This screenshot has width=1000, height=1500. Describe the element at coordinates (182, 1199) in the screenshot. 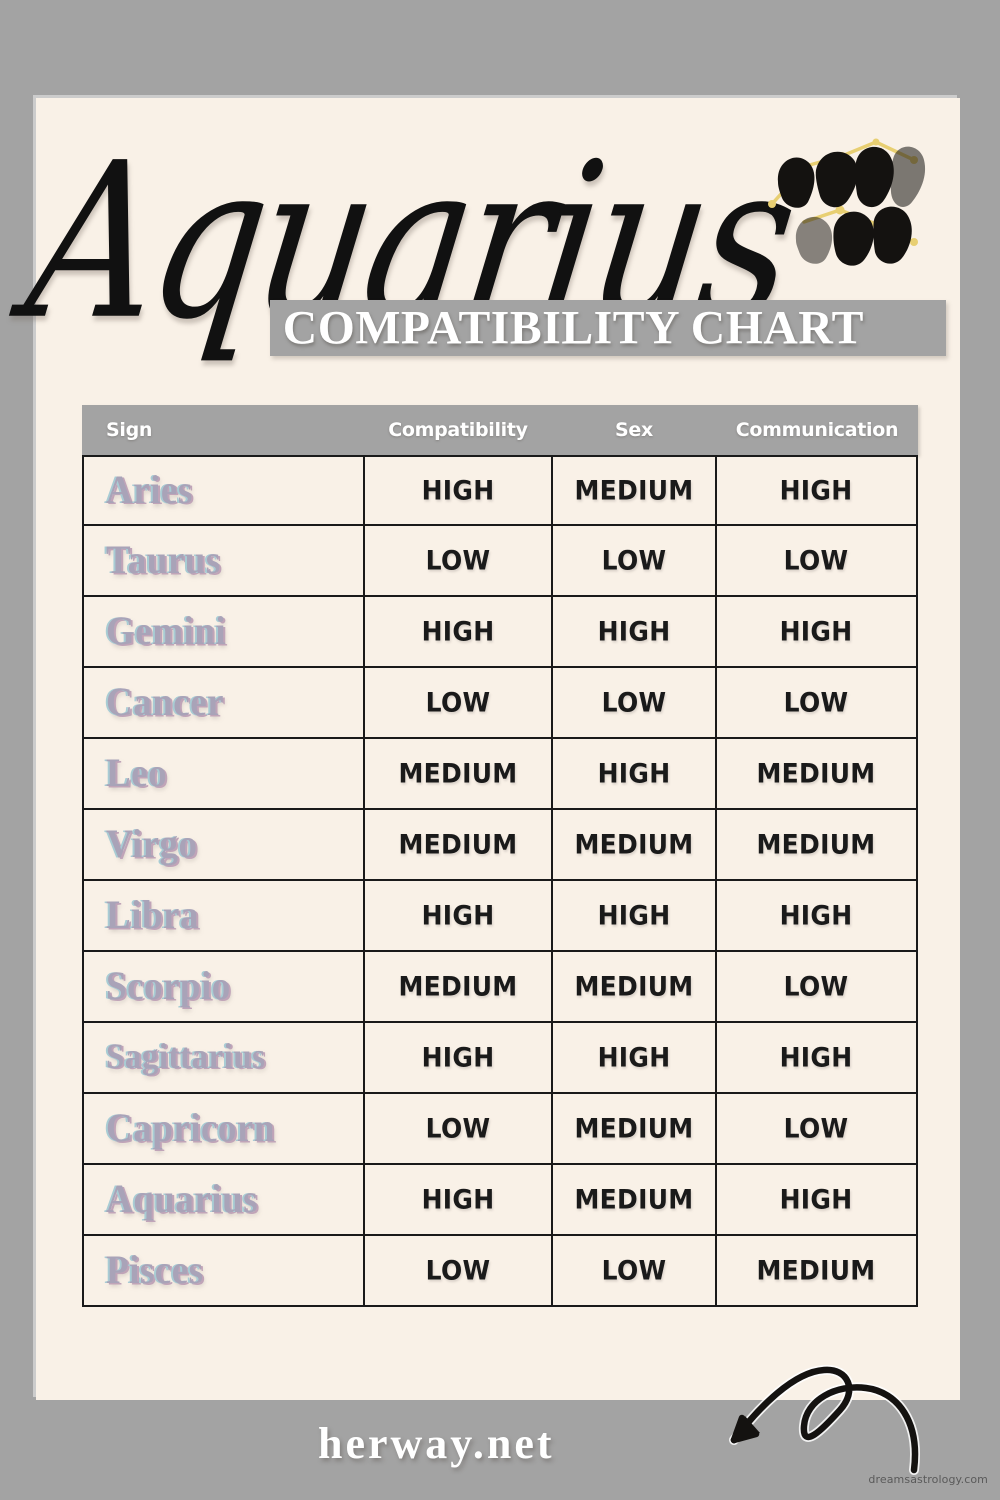

I see `sign-label: Aquarius` at that location.